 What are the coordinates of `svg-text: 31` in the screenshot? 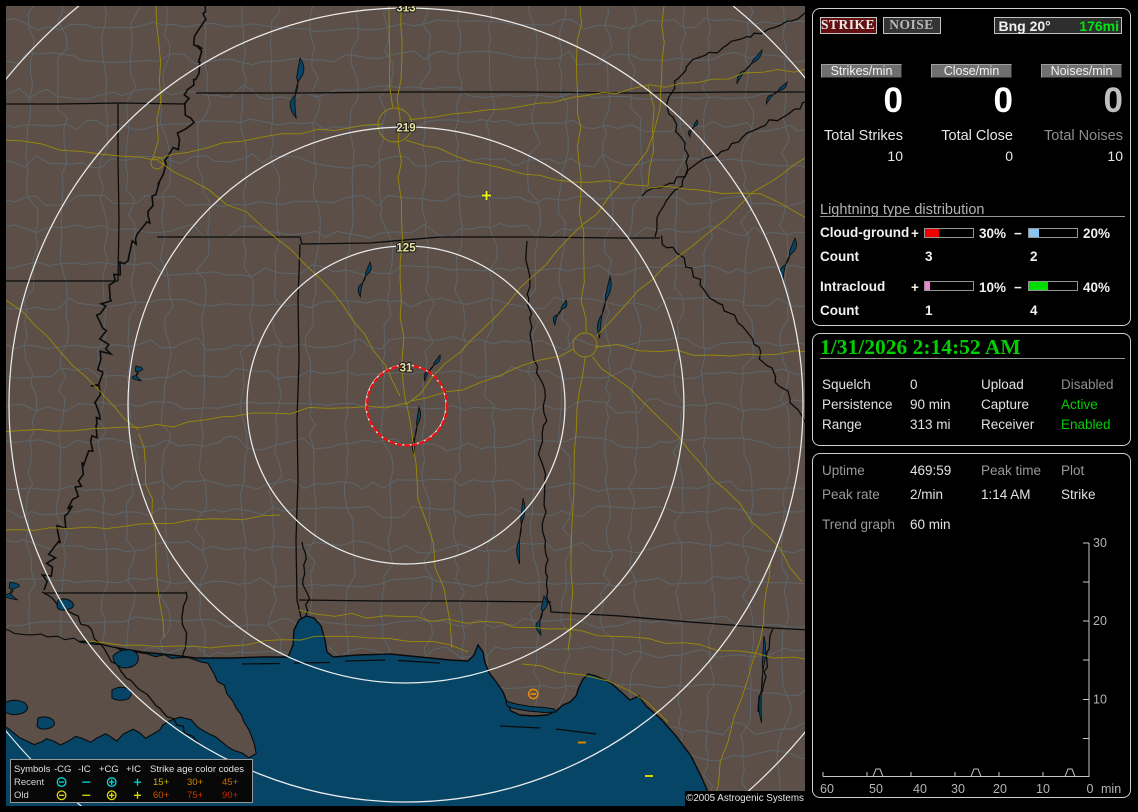 It's located at (406, 369).